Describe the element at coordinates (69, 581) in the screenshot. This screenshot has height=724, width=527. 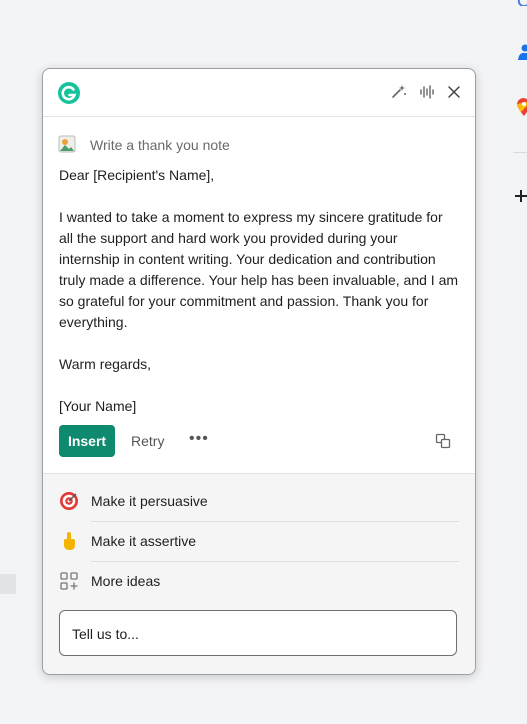
I see `grid-plus-icon` at that location.